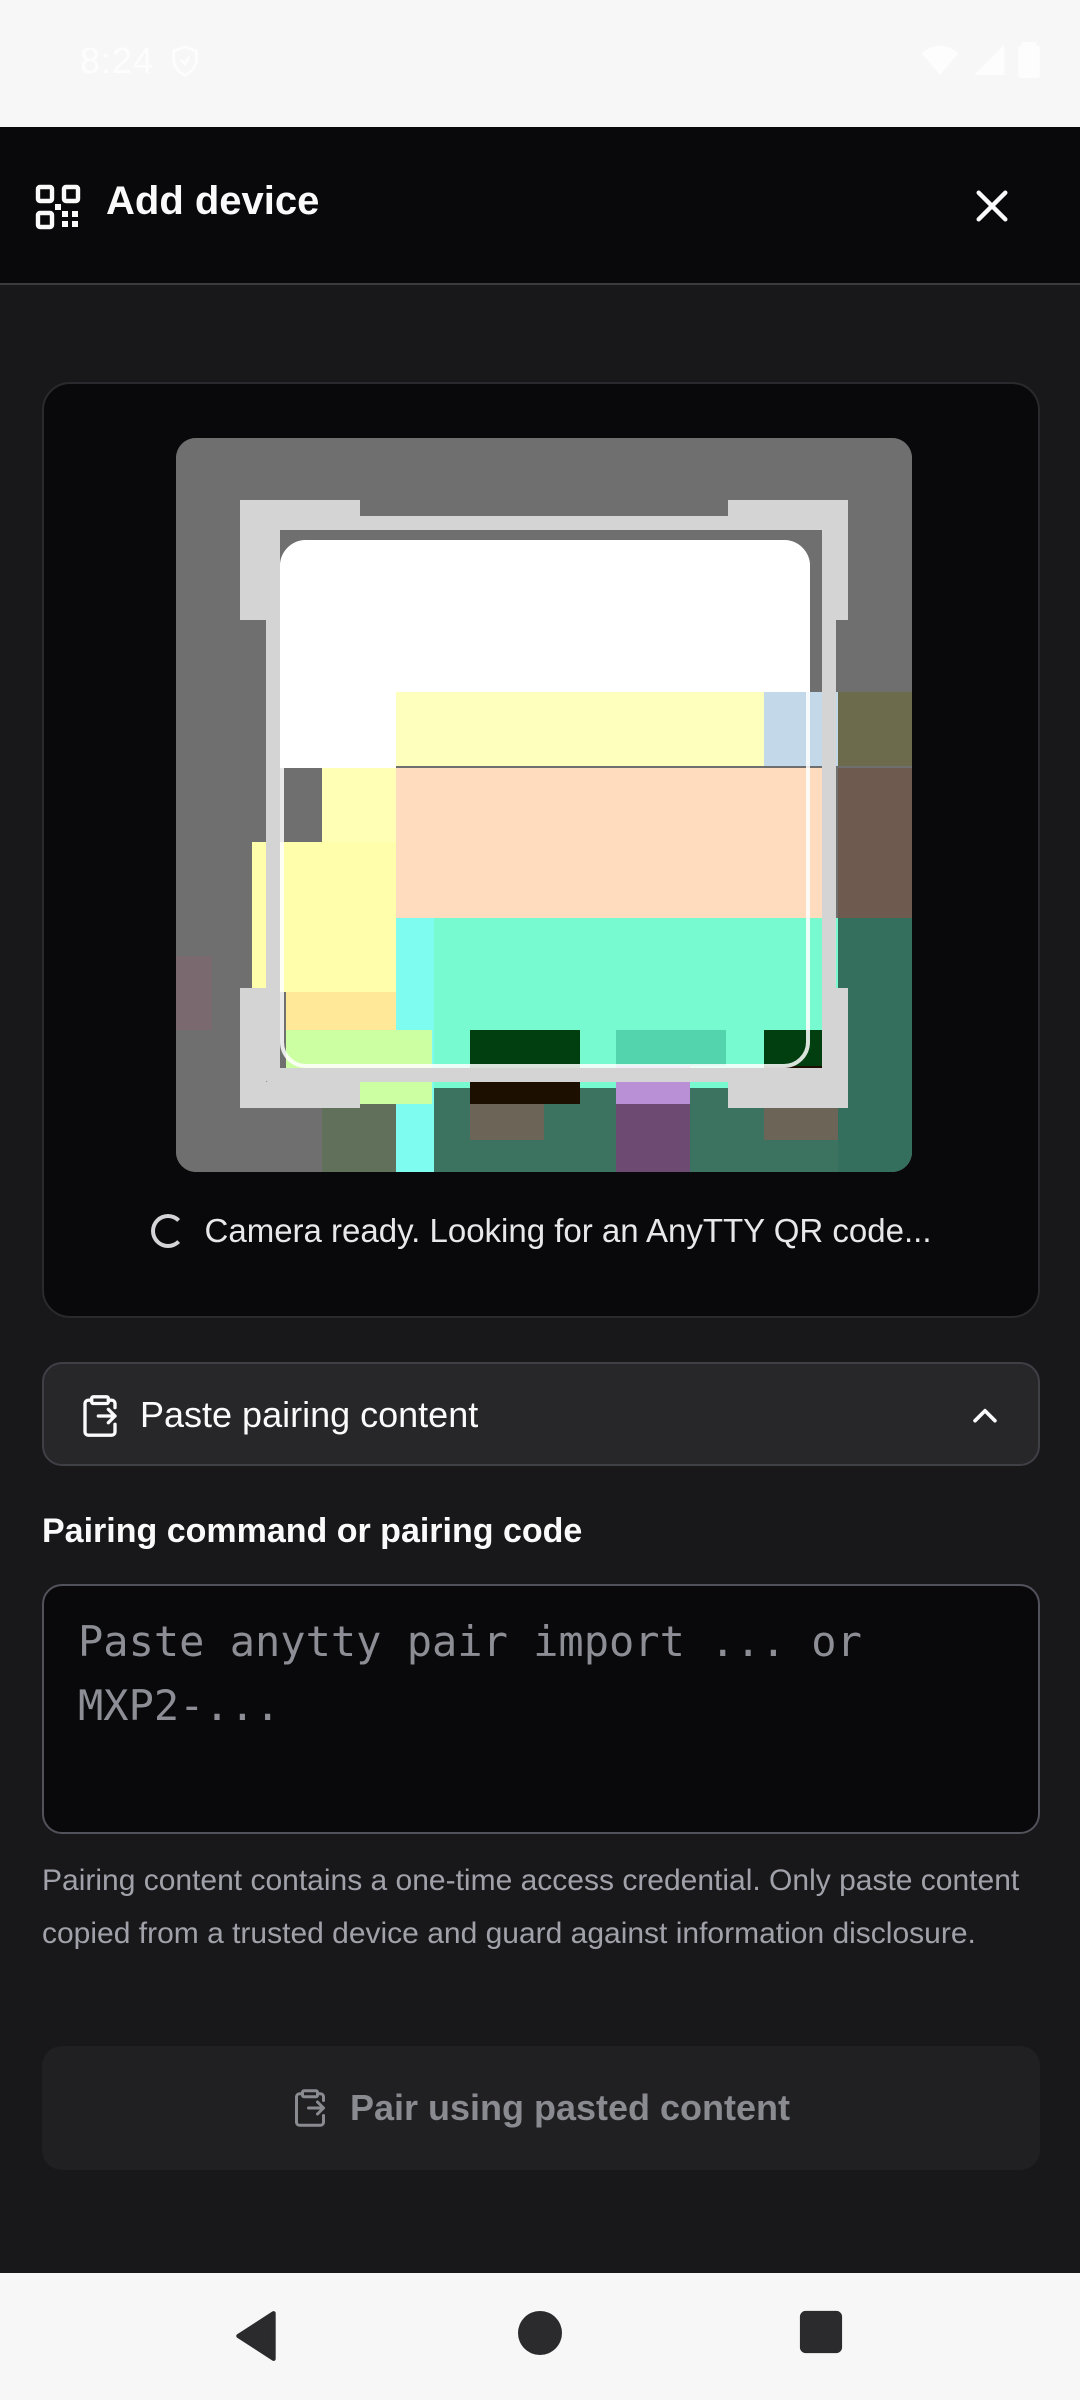 The width and height of the screenshot is (1080, 2400). I want to click on status-icons, so click(980, 60).